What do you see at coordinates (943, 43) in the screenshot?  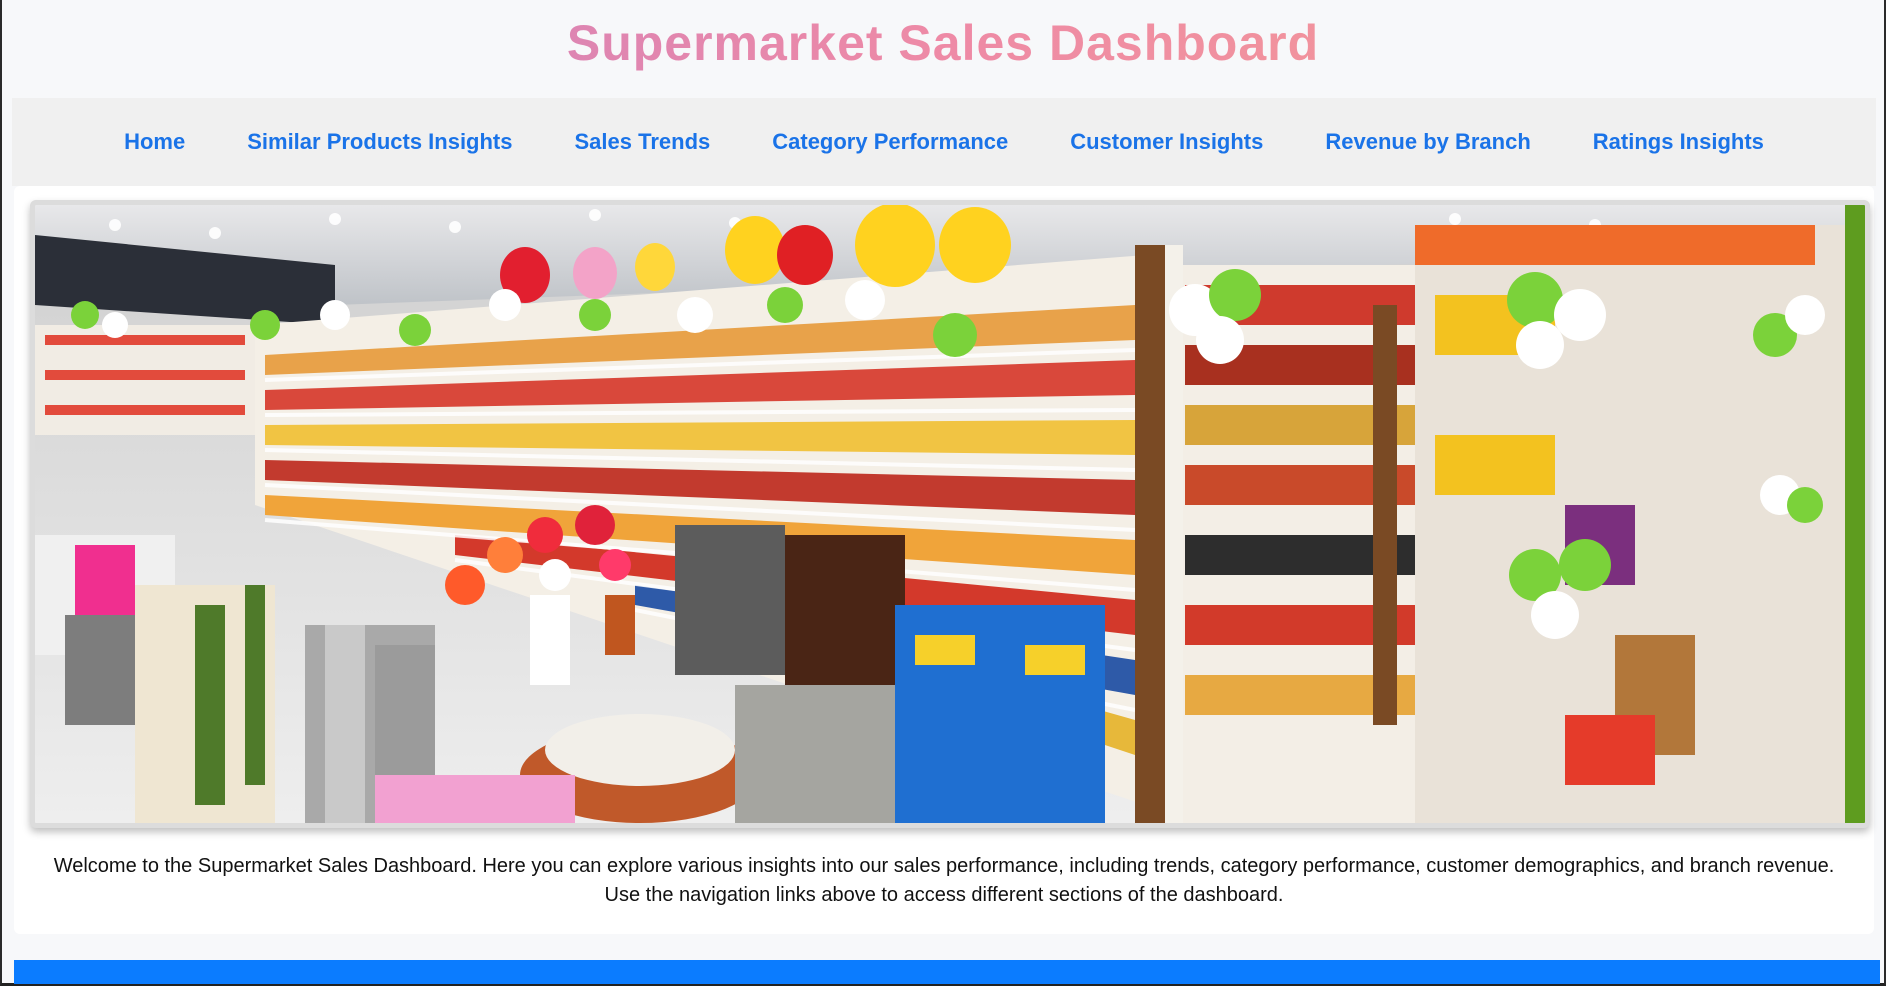 I see `page-title: Supermarket Sales Dashboard` at bounding box center [943, 43].